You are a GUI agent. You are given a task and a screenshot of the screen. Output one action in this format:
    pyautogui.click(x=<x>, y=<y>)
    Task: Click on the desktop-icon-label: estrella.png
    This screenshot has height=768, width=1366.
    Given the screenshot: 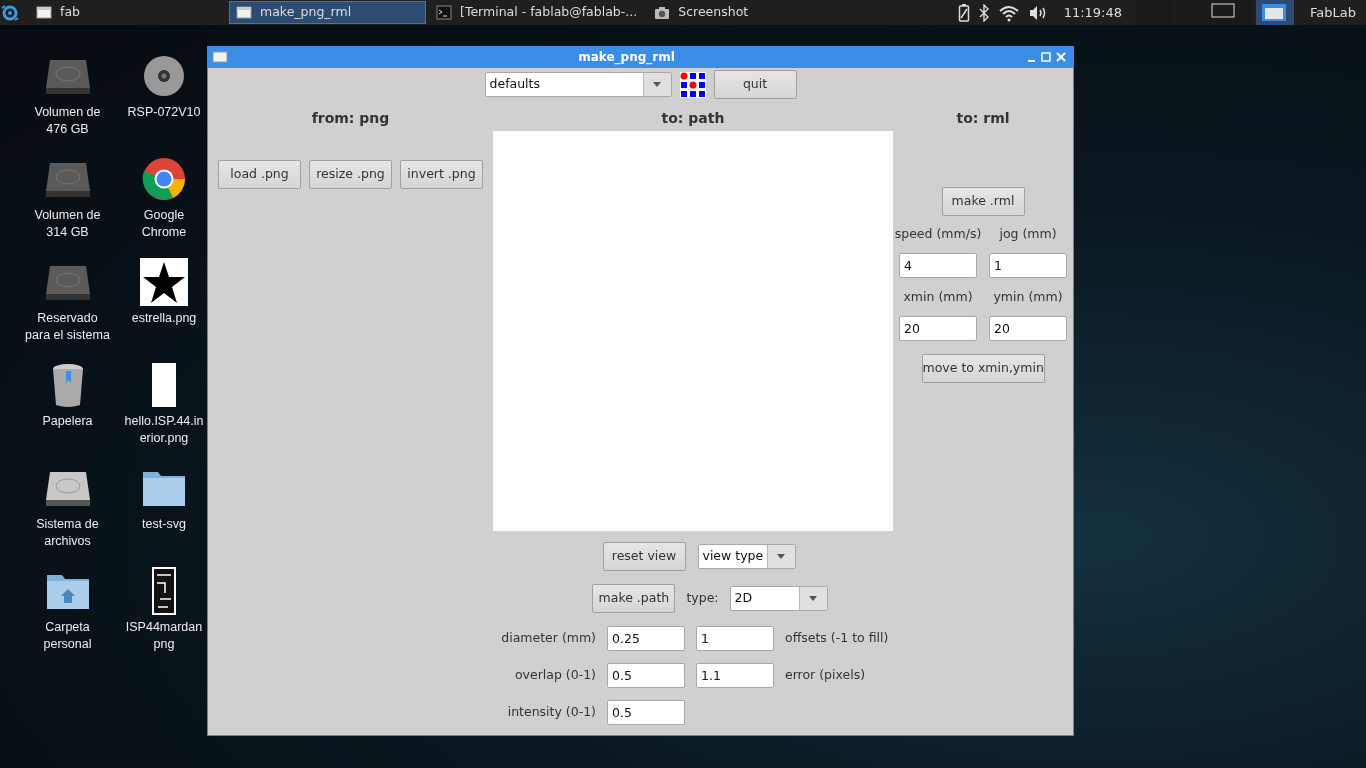 What is the action you would take?
    pyautogui.click(x=164, y=318)
    